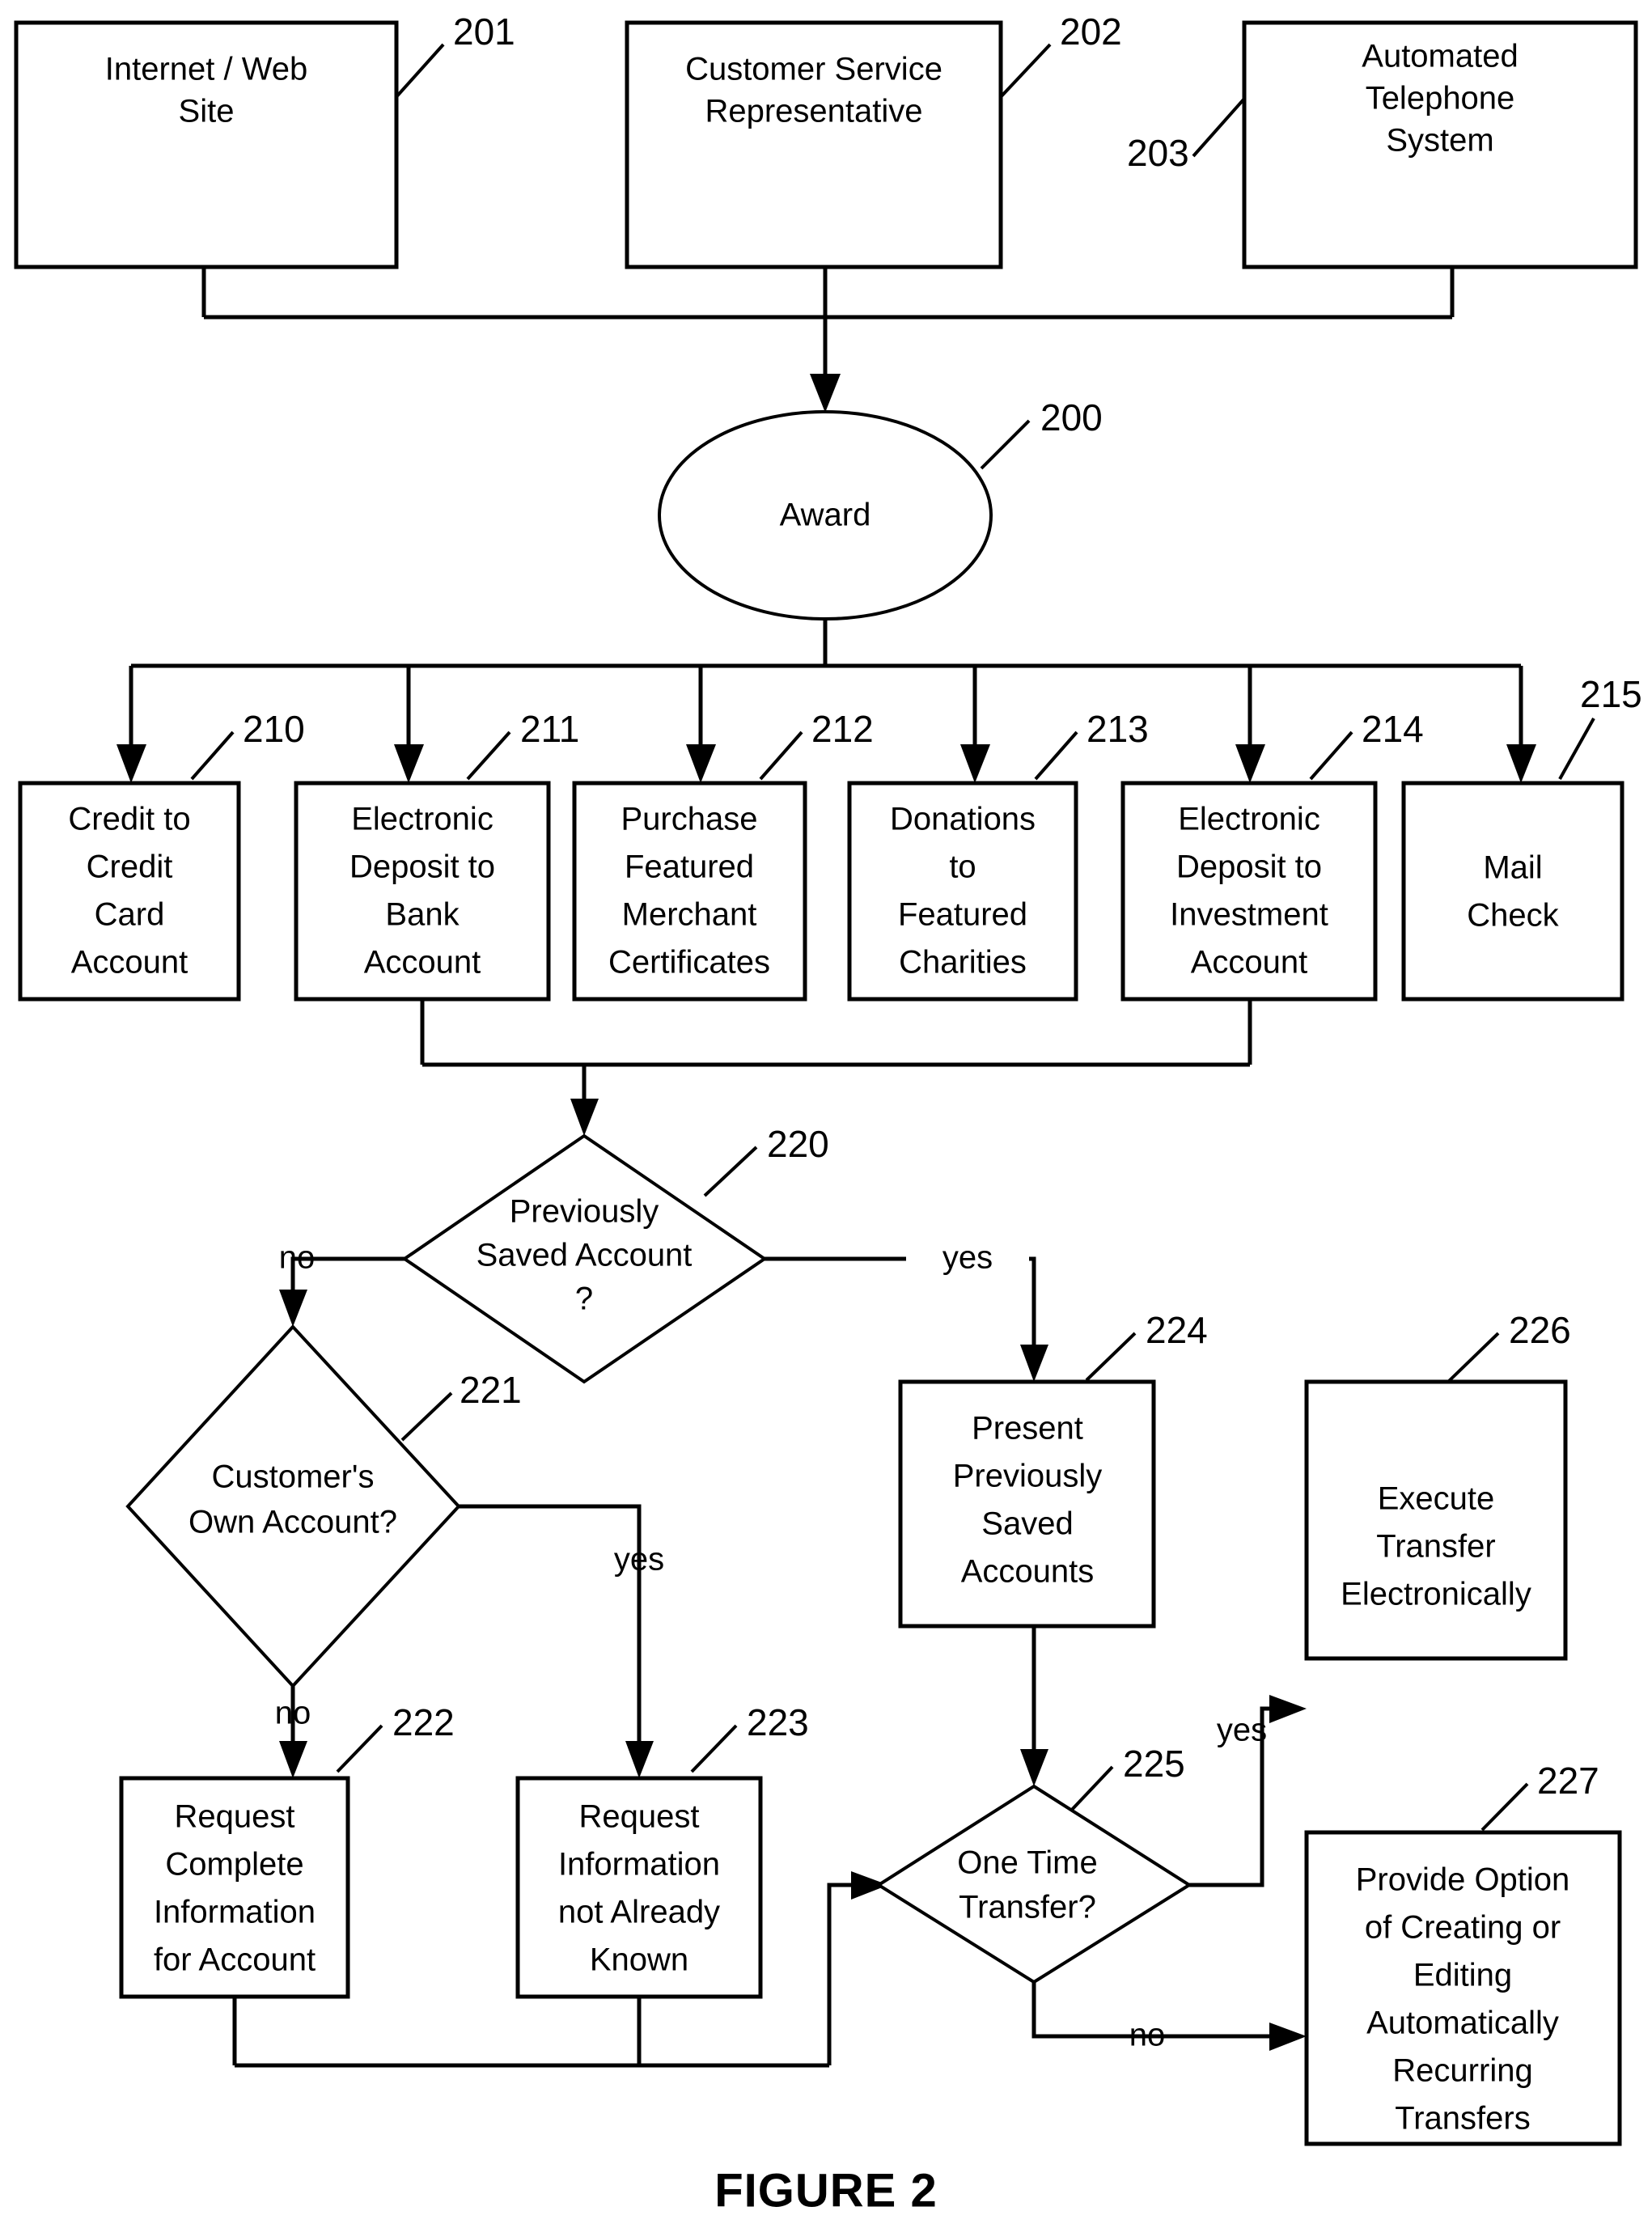  What do you see at coordinates (1091, 32) in the screenshot?
I see `ref-label-202: 202` at bounding box center [1091, 32].